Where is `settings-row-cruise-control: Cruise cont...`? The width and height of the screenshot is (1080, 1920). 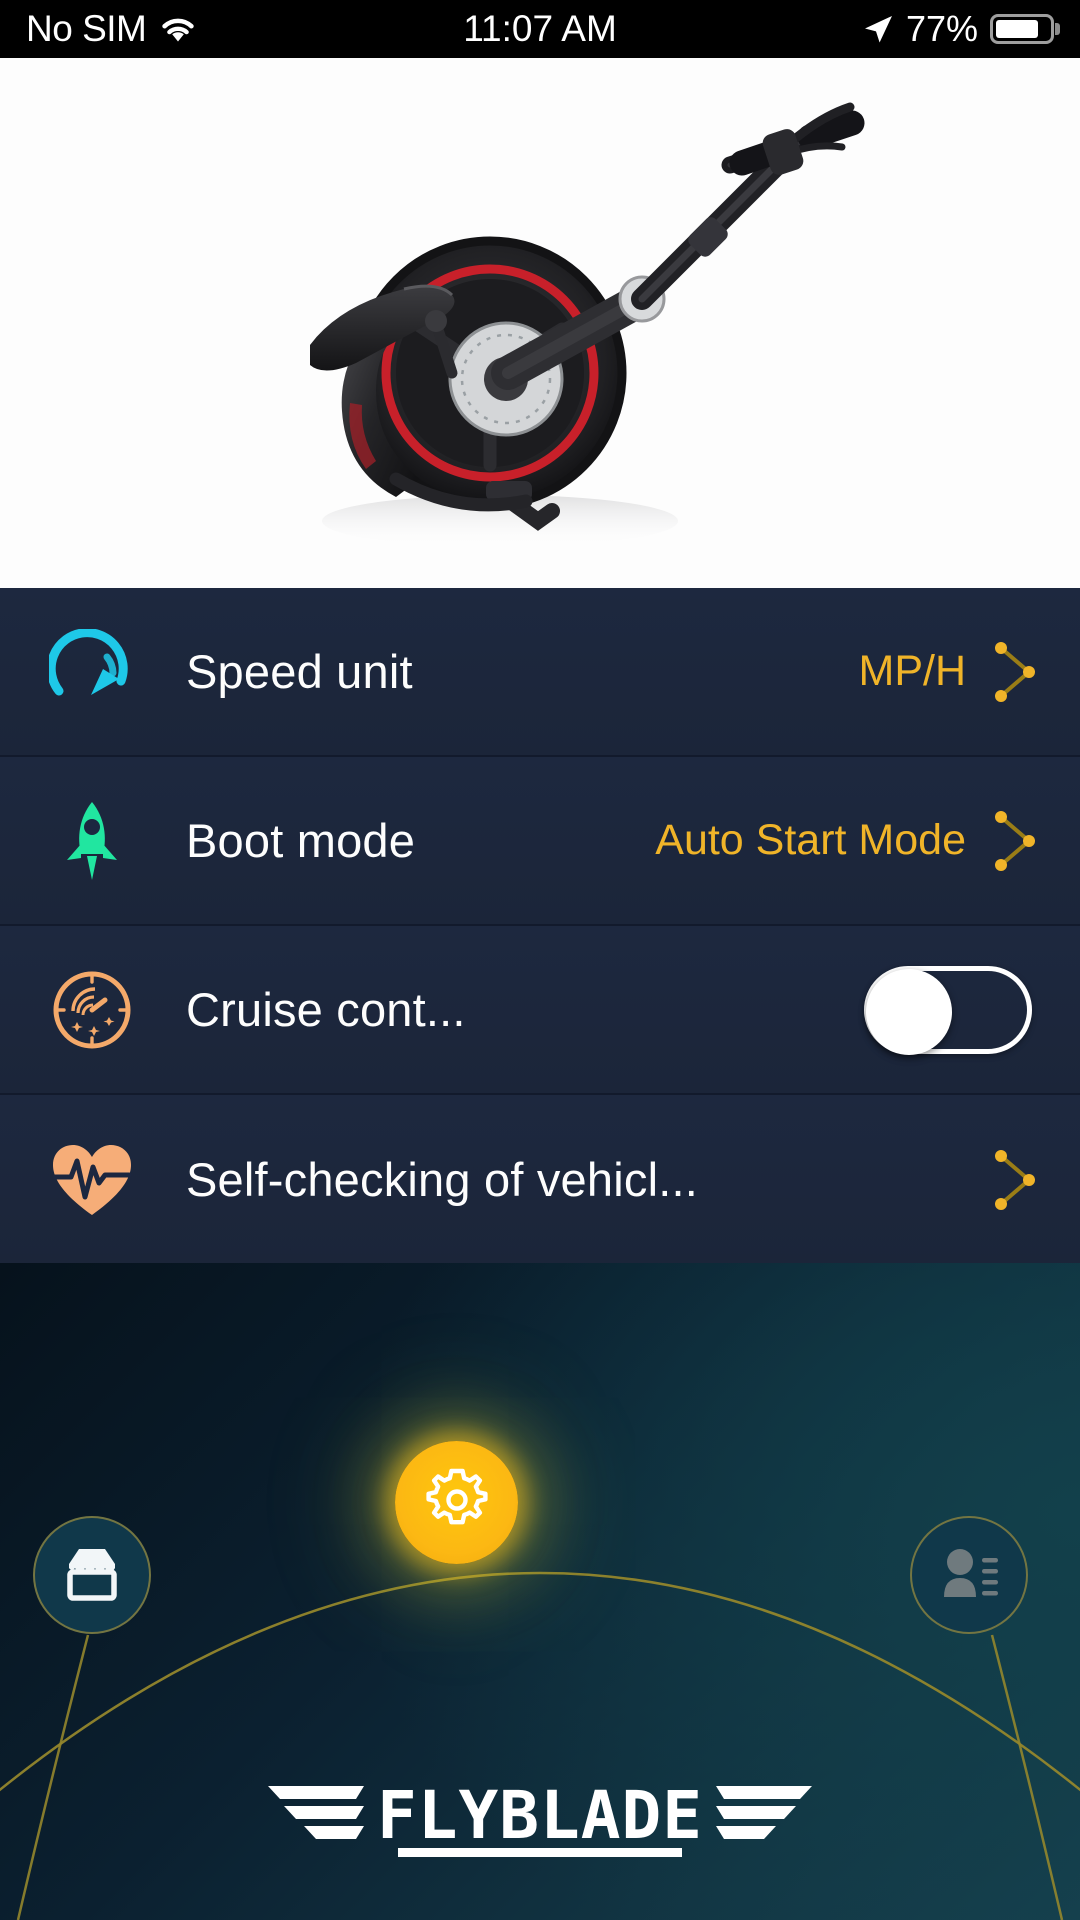
settings-row-cruise-control: Cruise cont... is located at coordinates (540, 1010).